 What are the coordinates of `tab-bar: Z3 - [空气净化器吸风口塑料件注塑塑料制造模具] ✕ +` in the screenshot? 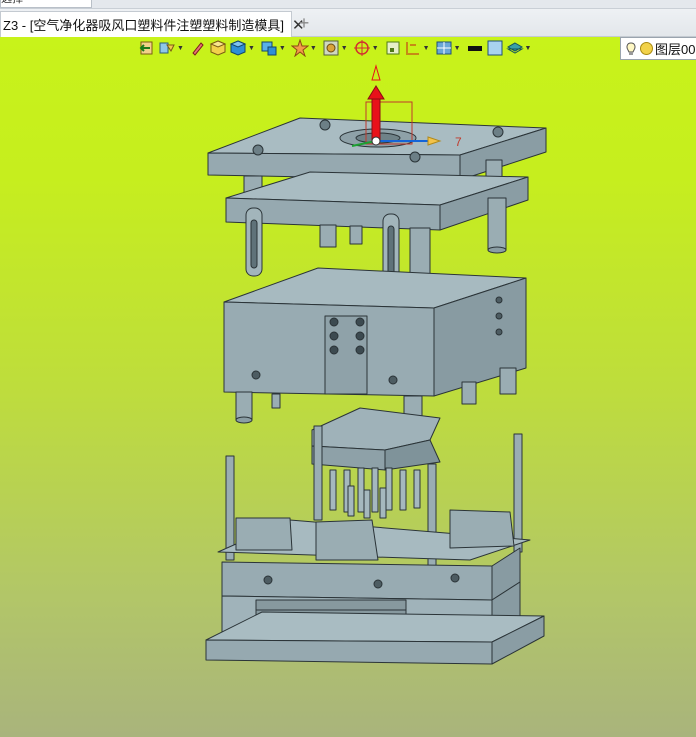 It's located at (348, 23).